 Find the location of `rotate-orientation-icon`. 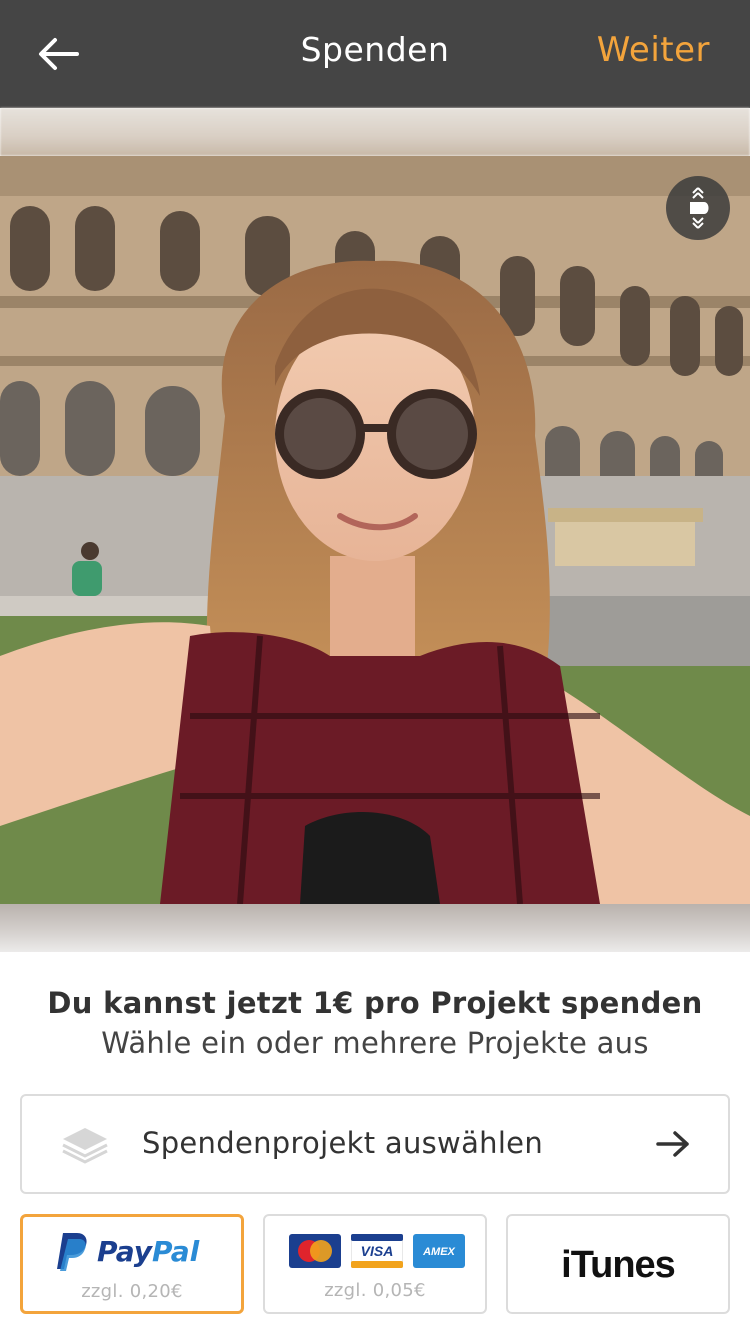

rotate-orientation-icon is located at coordinates (699, 208).